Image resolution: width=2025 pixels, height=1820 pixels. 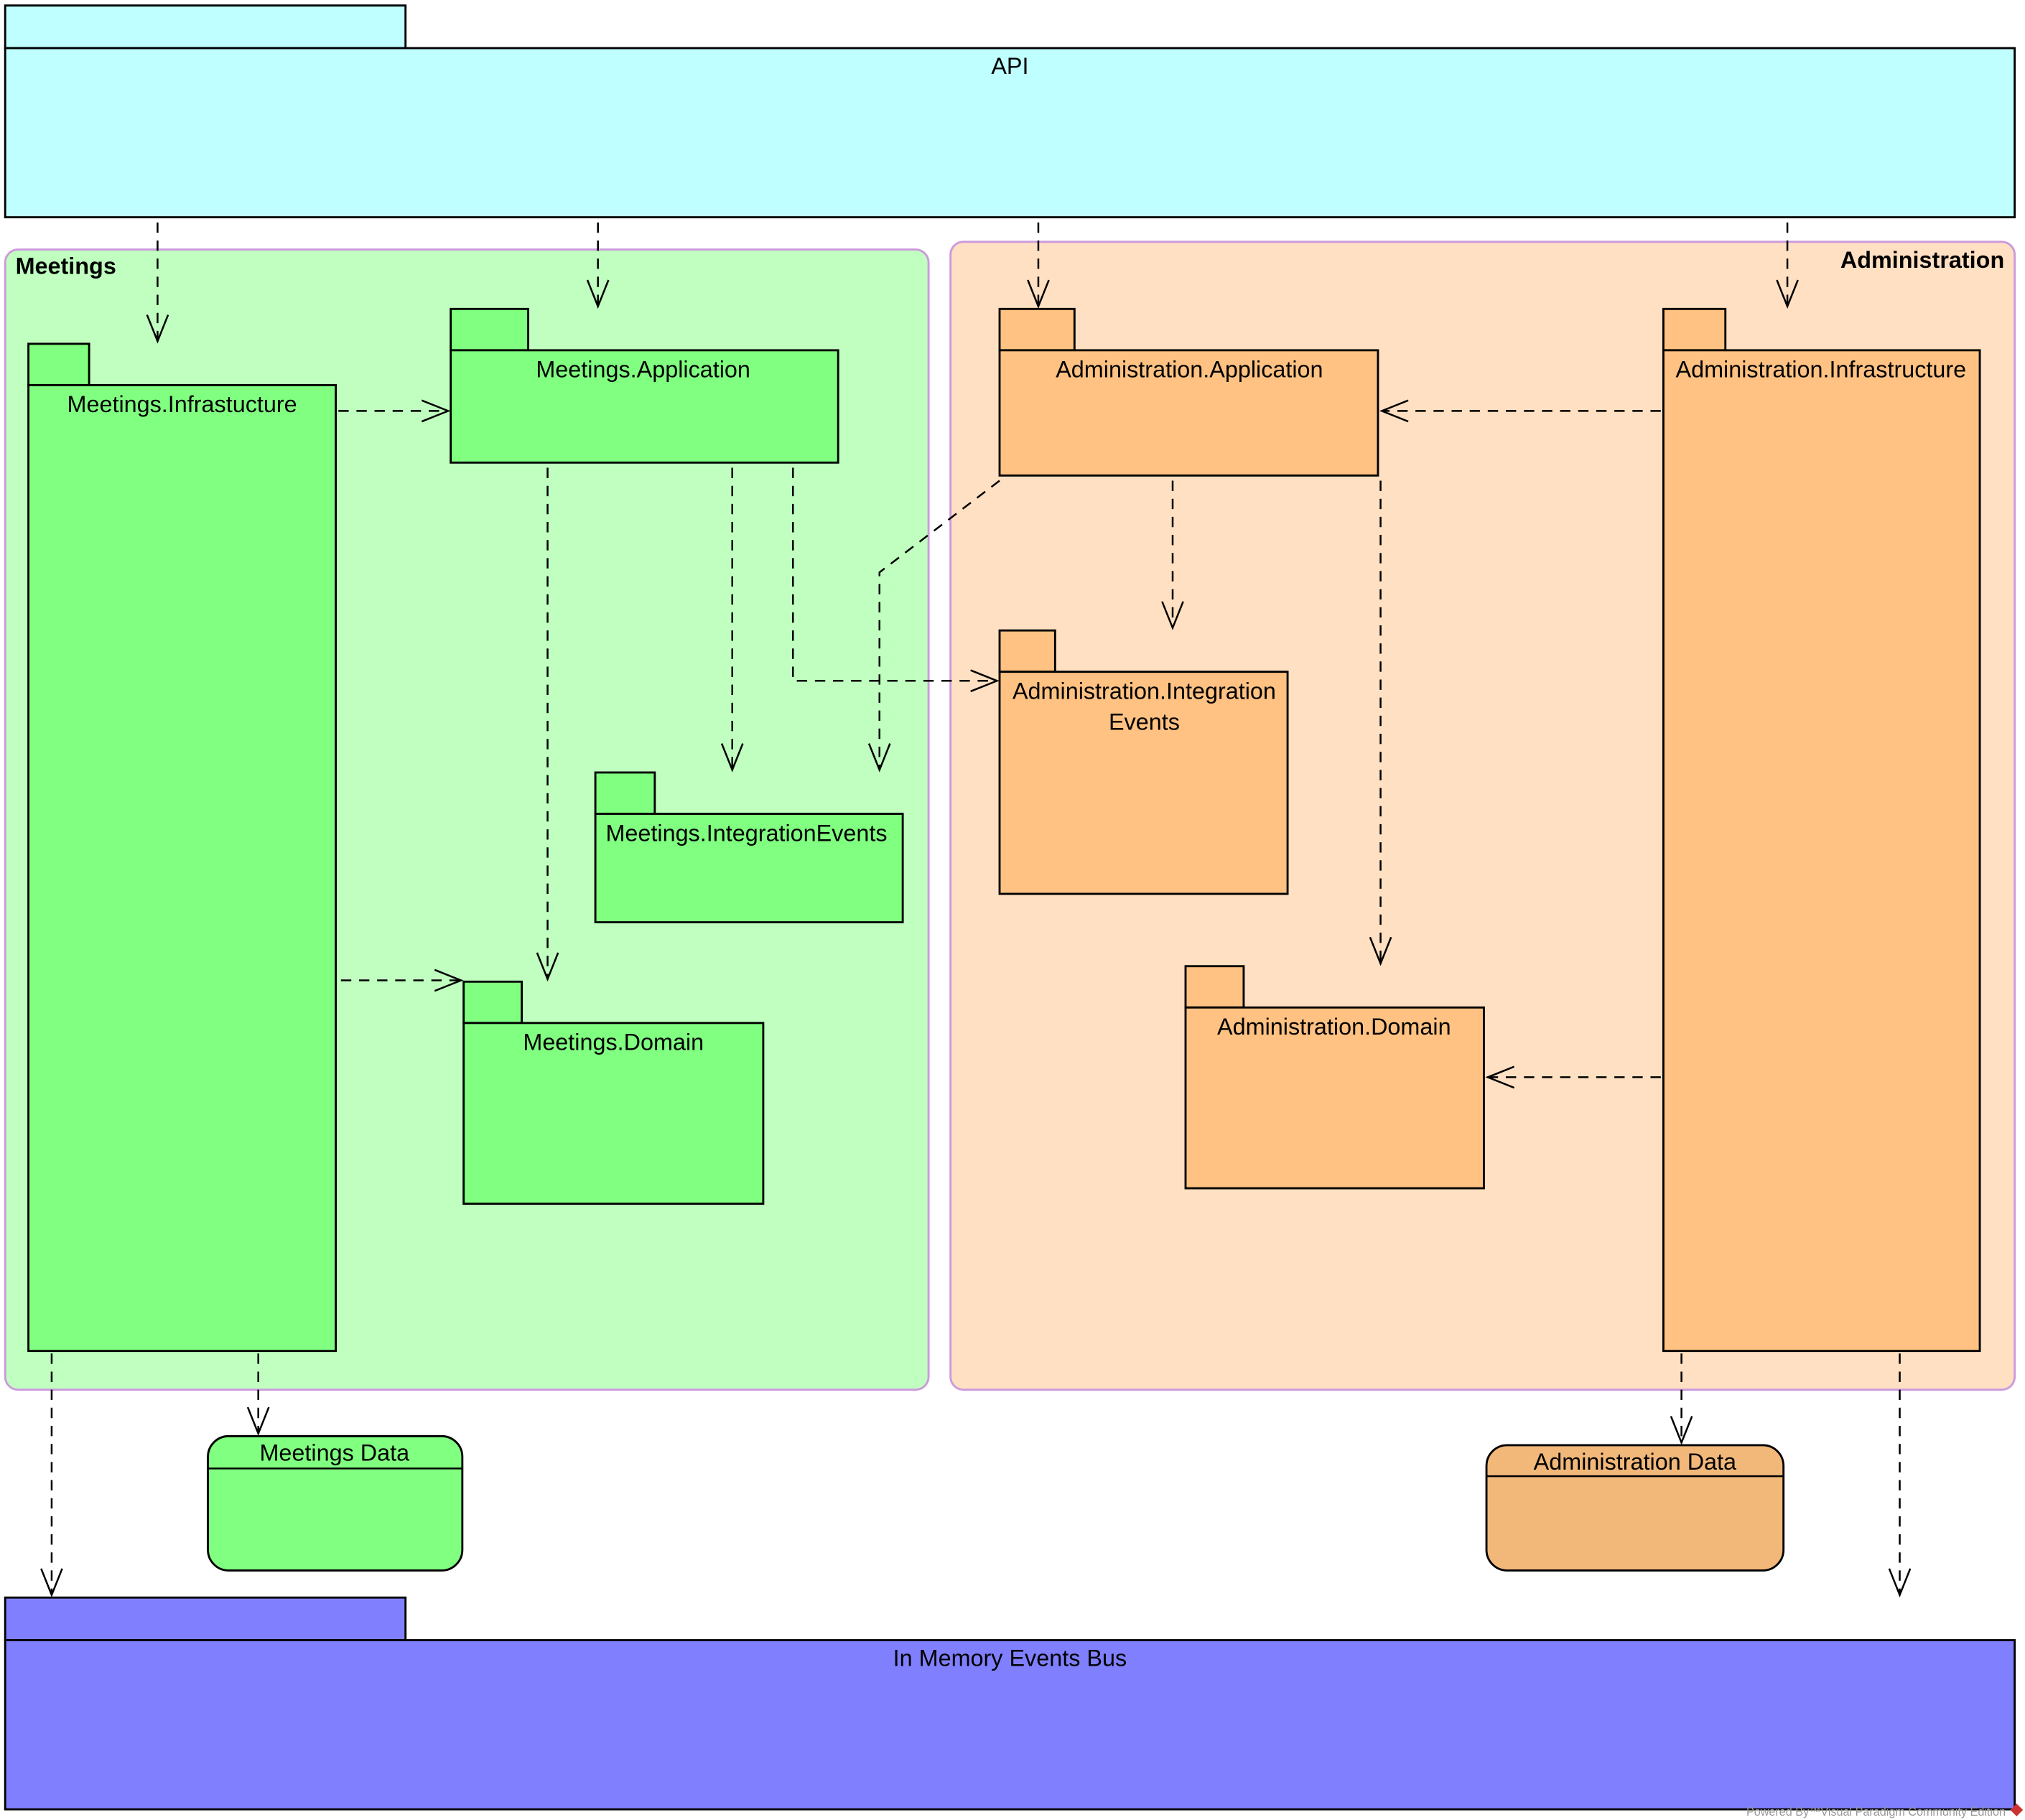 What do you see at coordinates (1635, 1462) in the screenshot?
I see `datastore-label: Administration Data` at bounding box center [1635, 1462].